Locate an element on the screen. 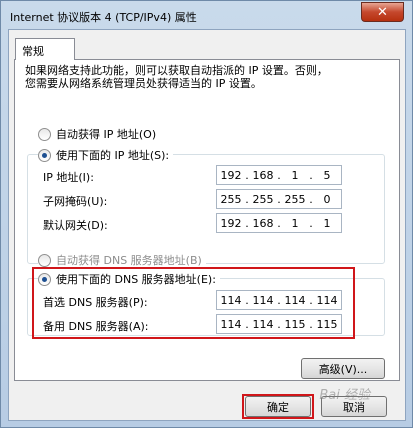  ok-button: 确定 is located at coordinates (278, 406).